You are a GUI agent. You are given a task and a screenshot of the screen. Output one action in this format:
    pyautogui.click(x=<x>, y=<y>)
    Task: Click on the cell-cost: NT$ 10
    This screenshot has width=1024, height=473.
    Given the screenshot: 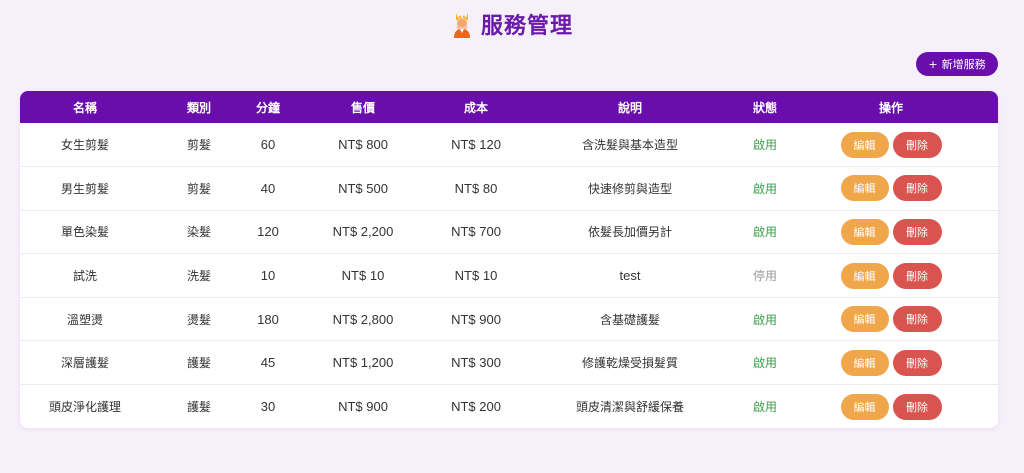 What is the action you would take?
    pyautogui.click(x=476, y=276)
    